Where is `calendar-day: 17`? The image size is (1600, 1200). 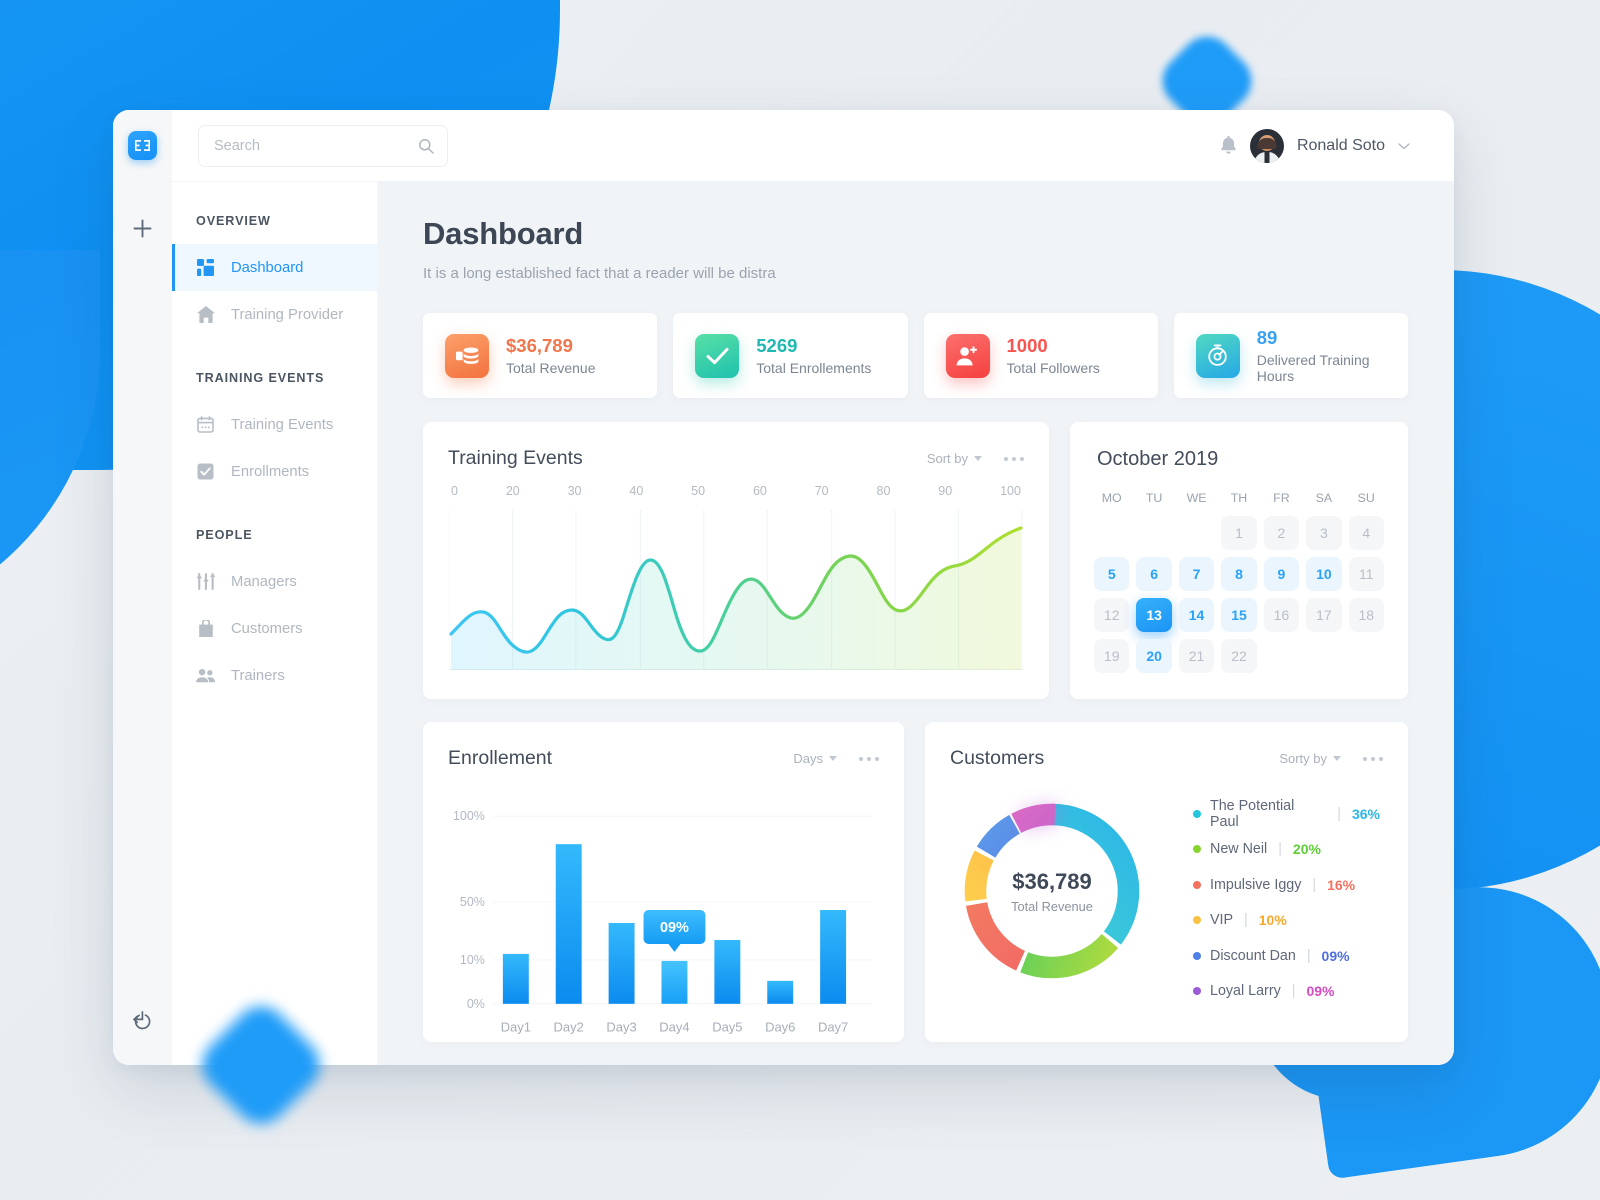 calendar-day: 17 is located at coordinates (1324, 615).